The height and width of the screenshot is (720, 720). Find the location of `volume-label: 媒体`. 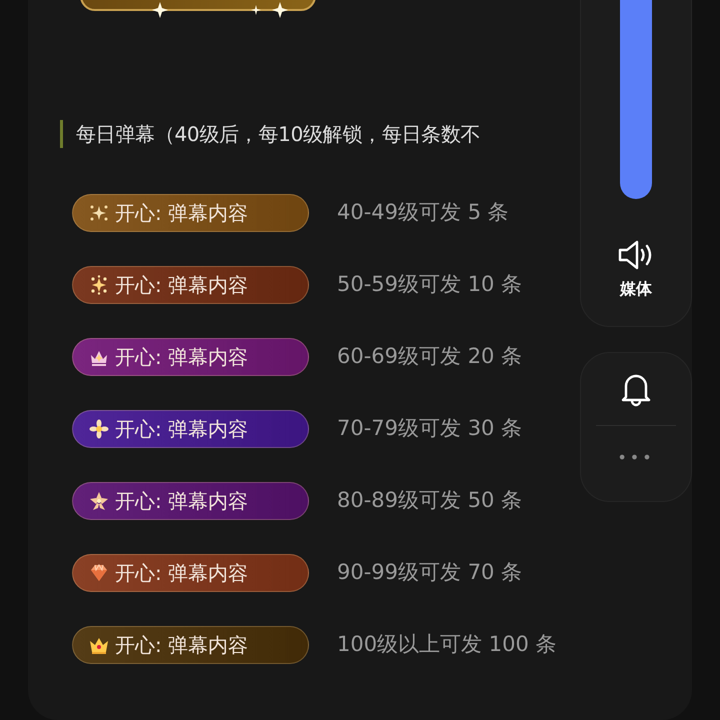

volume-label: 媒体 is located at coordinates (636, 289).